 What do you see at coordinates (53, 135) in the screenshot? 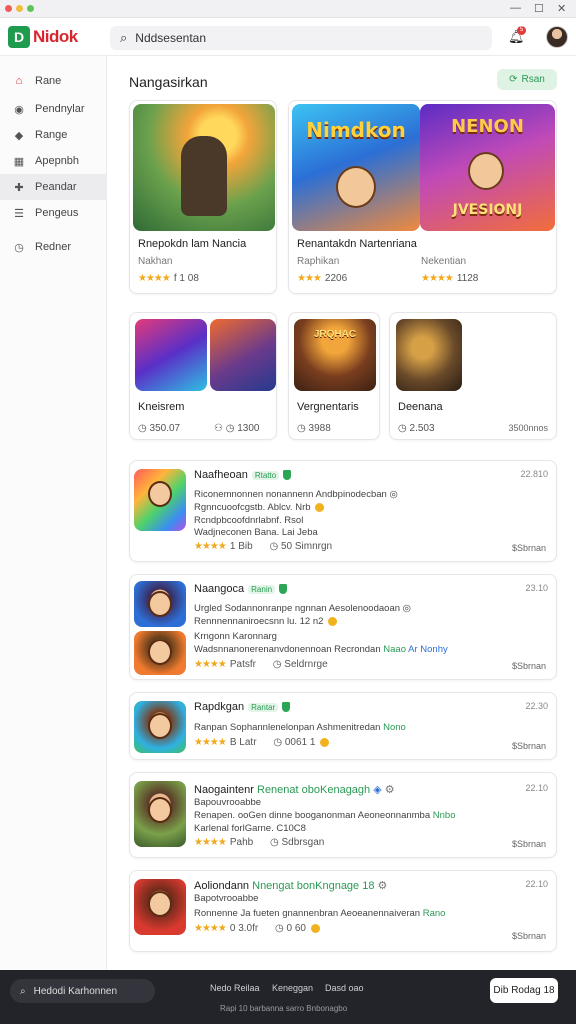
I see `sidebar-item-range: ◆ Range` at bounding box center [53, 135].